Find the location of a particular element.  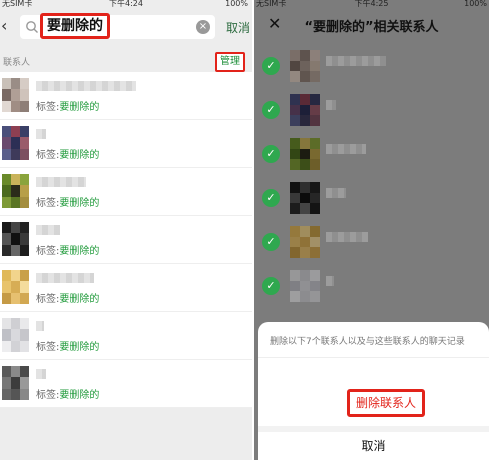

section-title: 联系人 is located at coordinates (17, 63).